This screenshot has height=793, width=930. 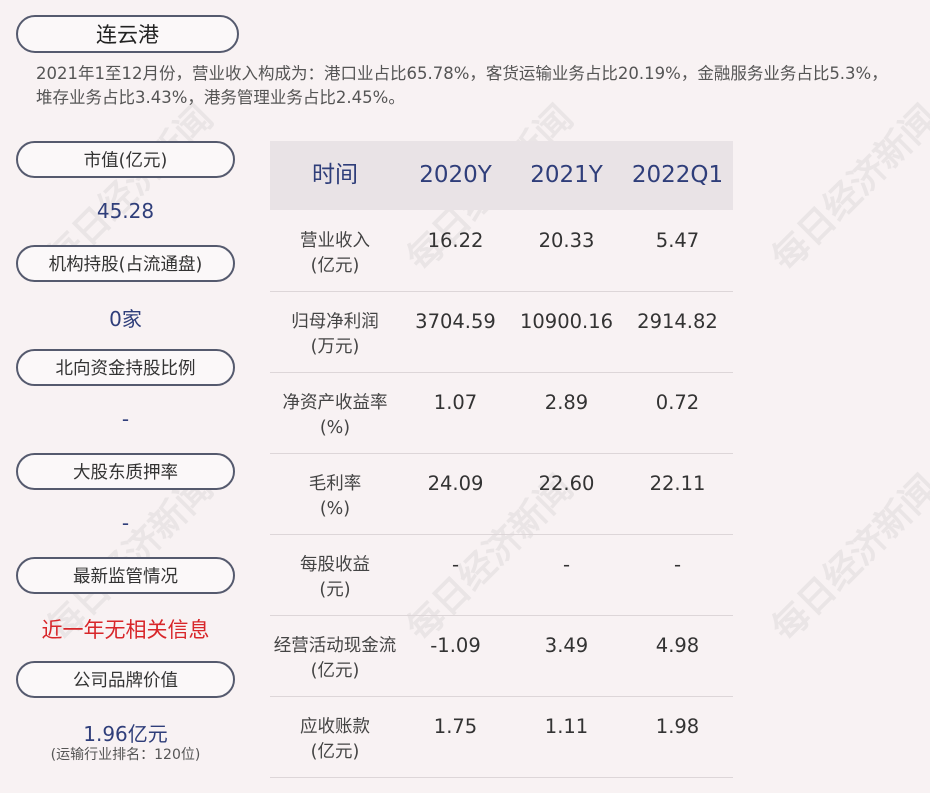 I want to click on row-label: 毛利率 (%), so click(x=335, y=496).